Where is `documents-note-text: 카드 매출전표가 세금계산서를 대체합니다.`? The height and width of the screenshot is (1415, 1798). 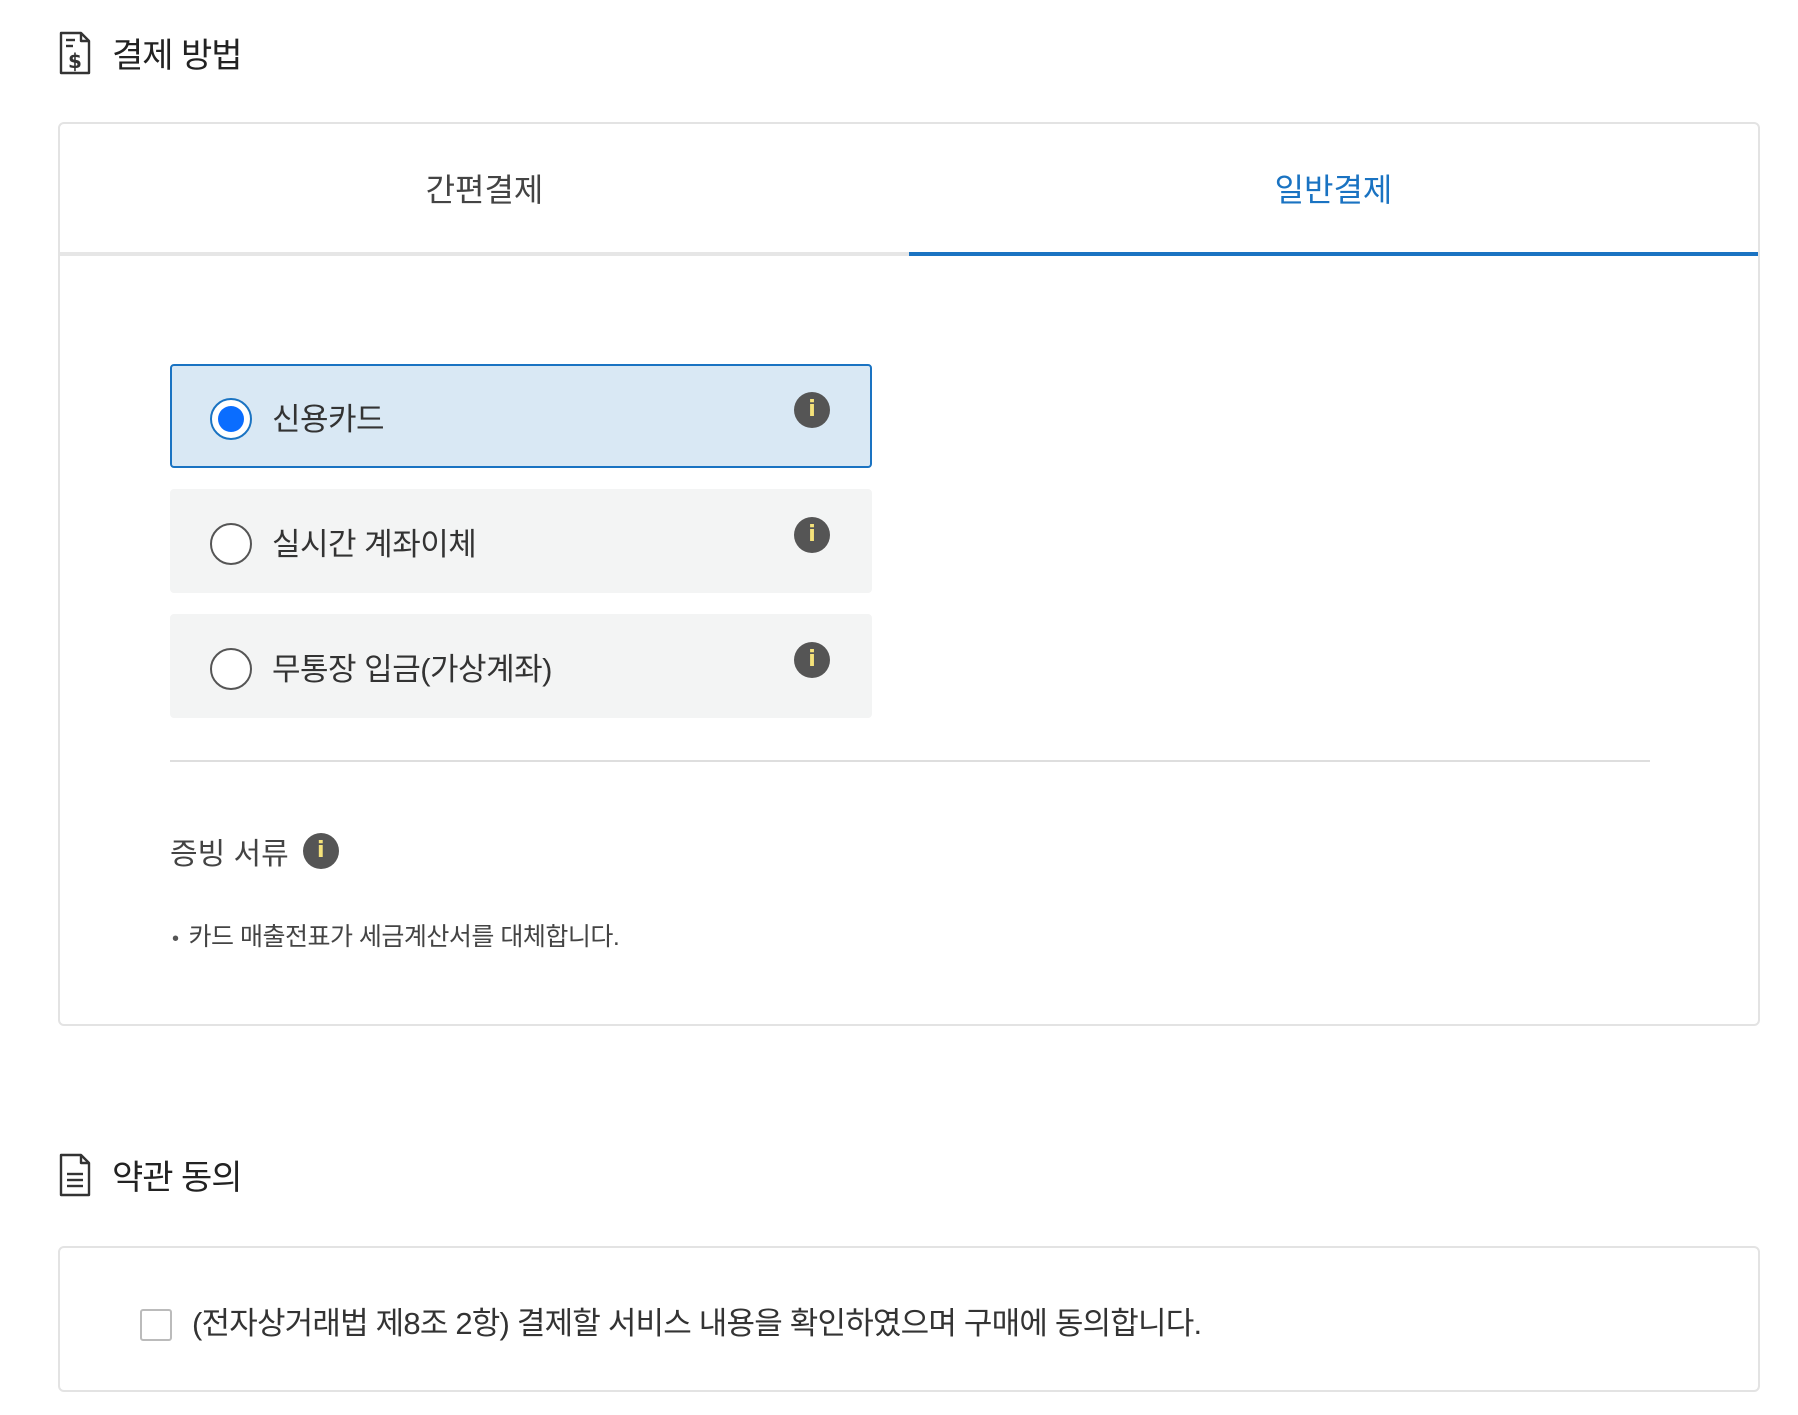 documents-note-text: 카드 매출전표가 세금계산서를 대체합니다. is located at coordinates (404, 937).